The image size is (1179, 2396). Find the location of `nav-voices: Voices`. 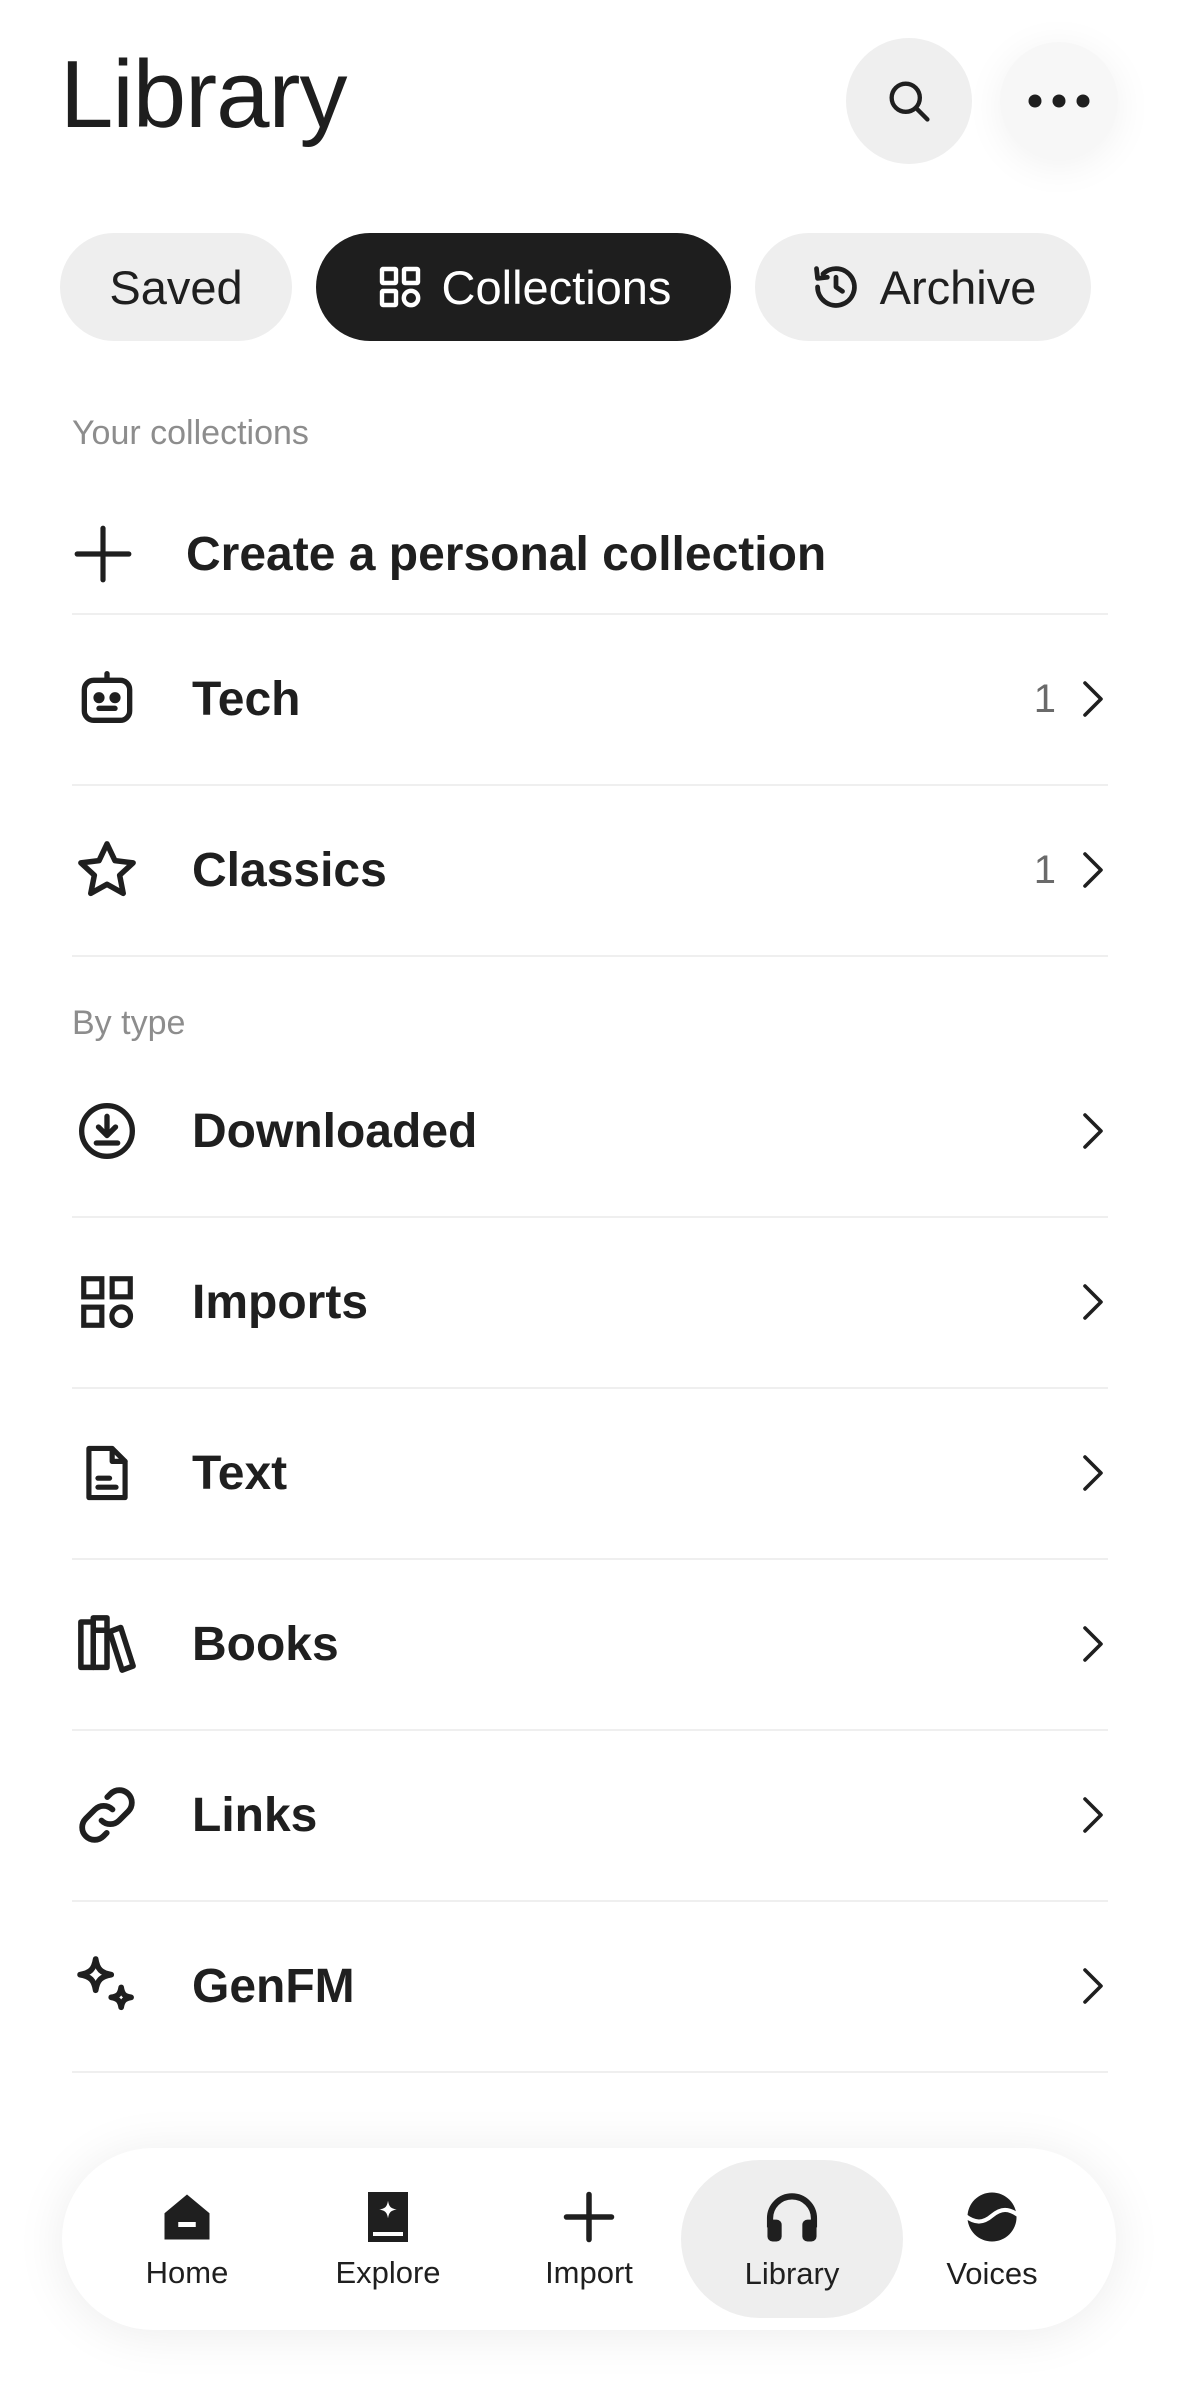

nav-voices: Voices is located at coordinates (992, 2239).